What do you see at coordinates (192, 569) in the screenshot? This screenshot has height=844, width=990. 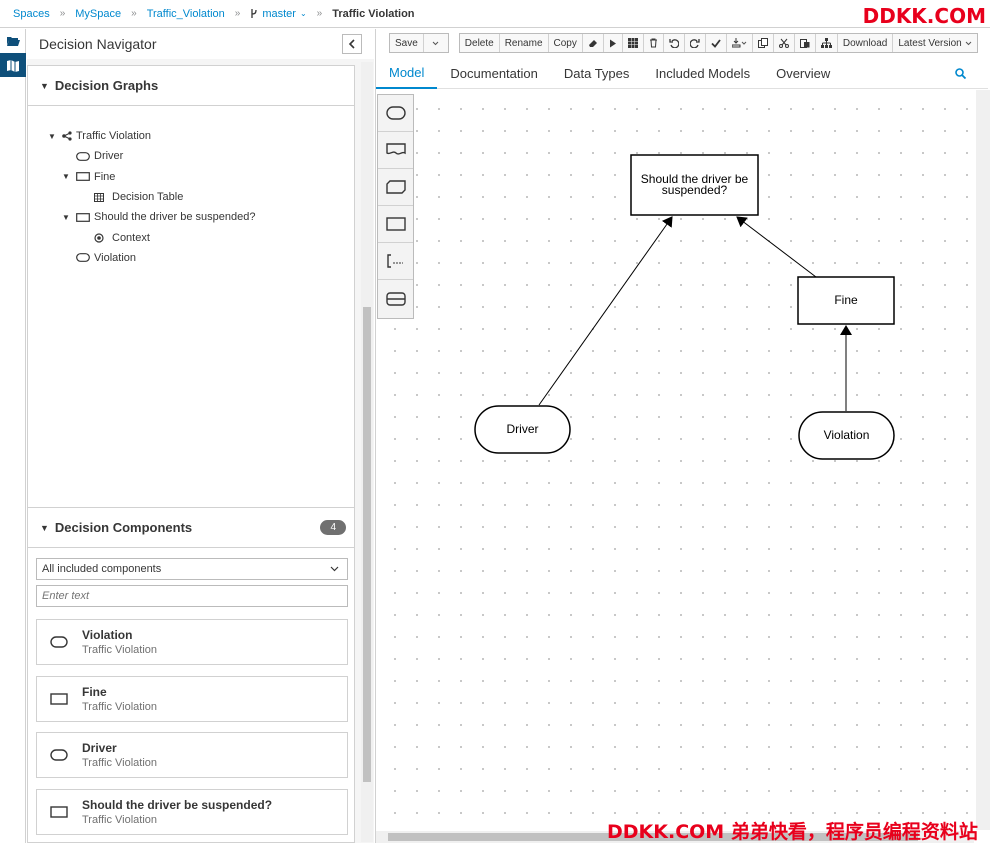 I see `components-filter-select: All included components` at bounding box center [192, 569].